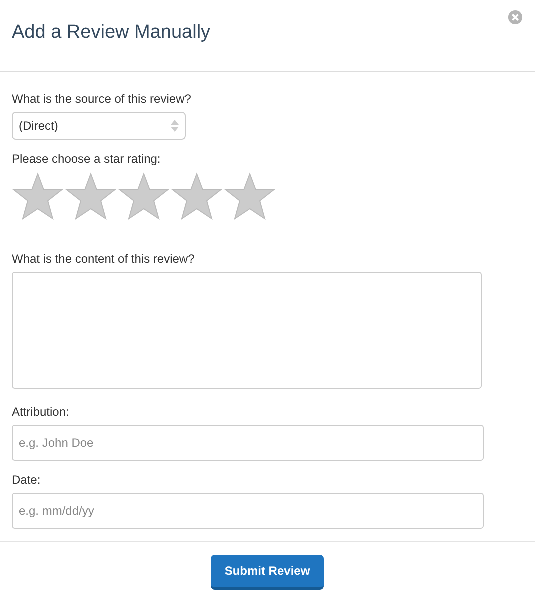  I want to click on sort-arrows-icon, so click(175, 126).